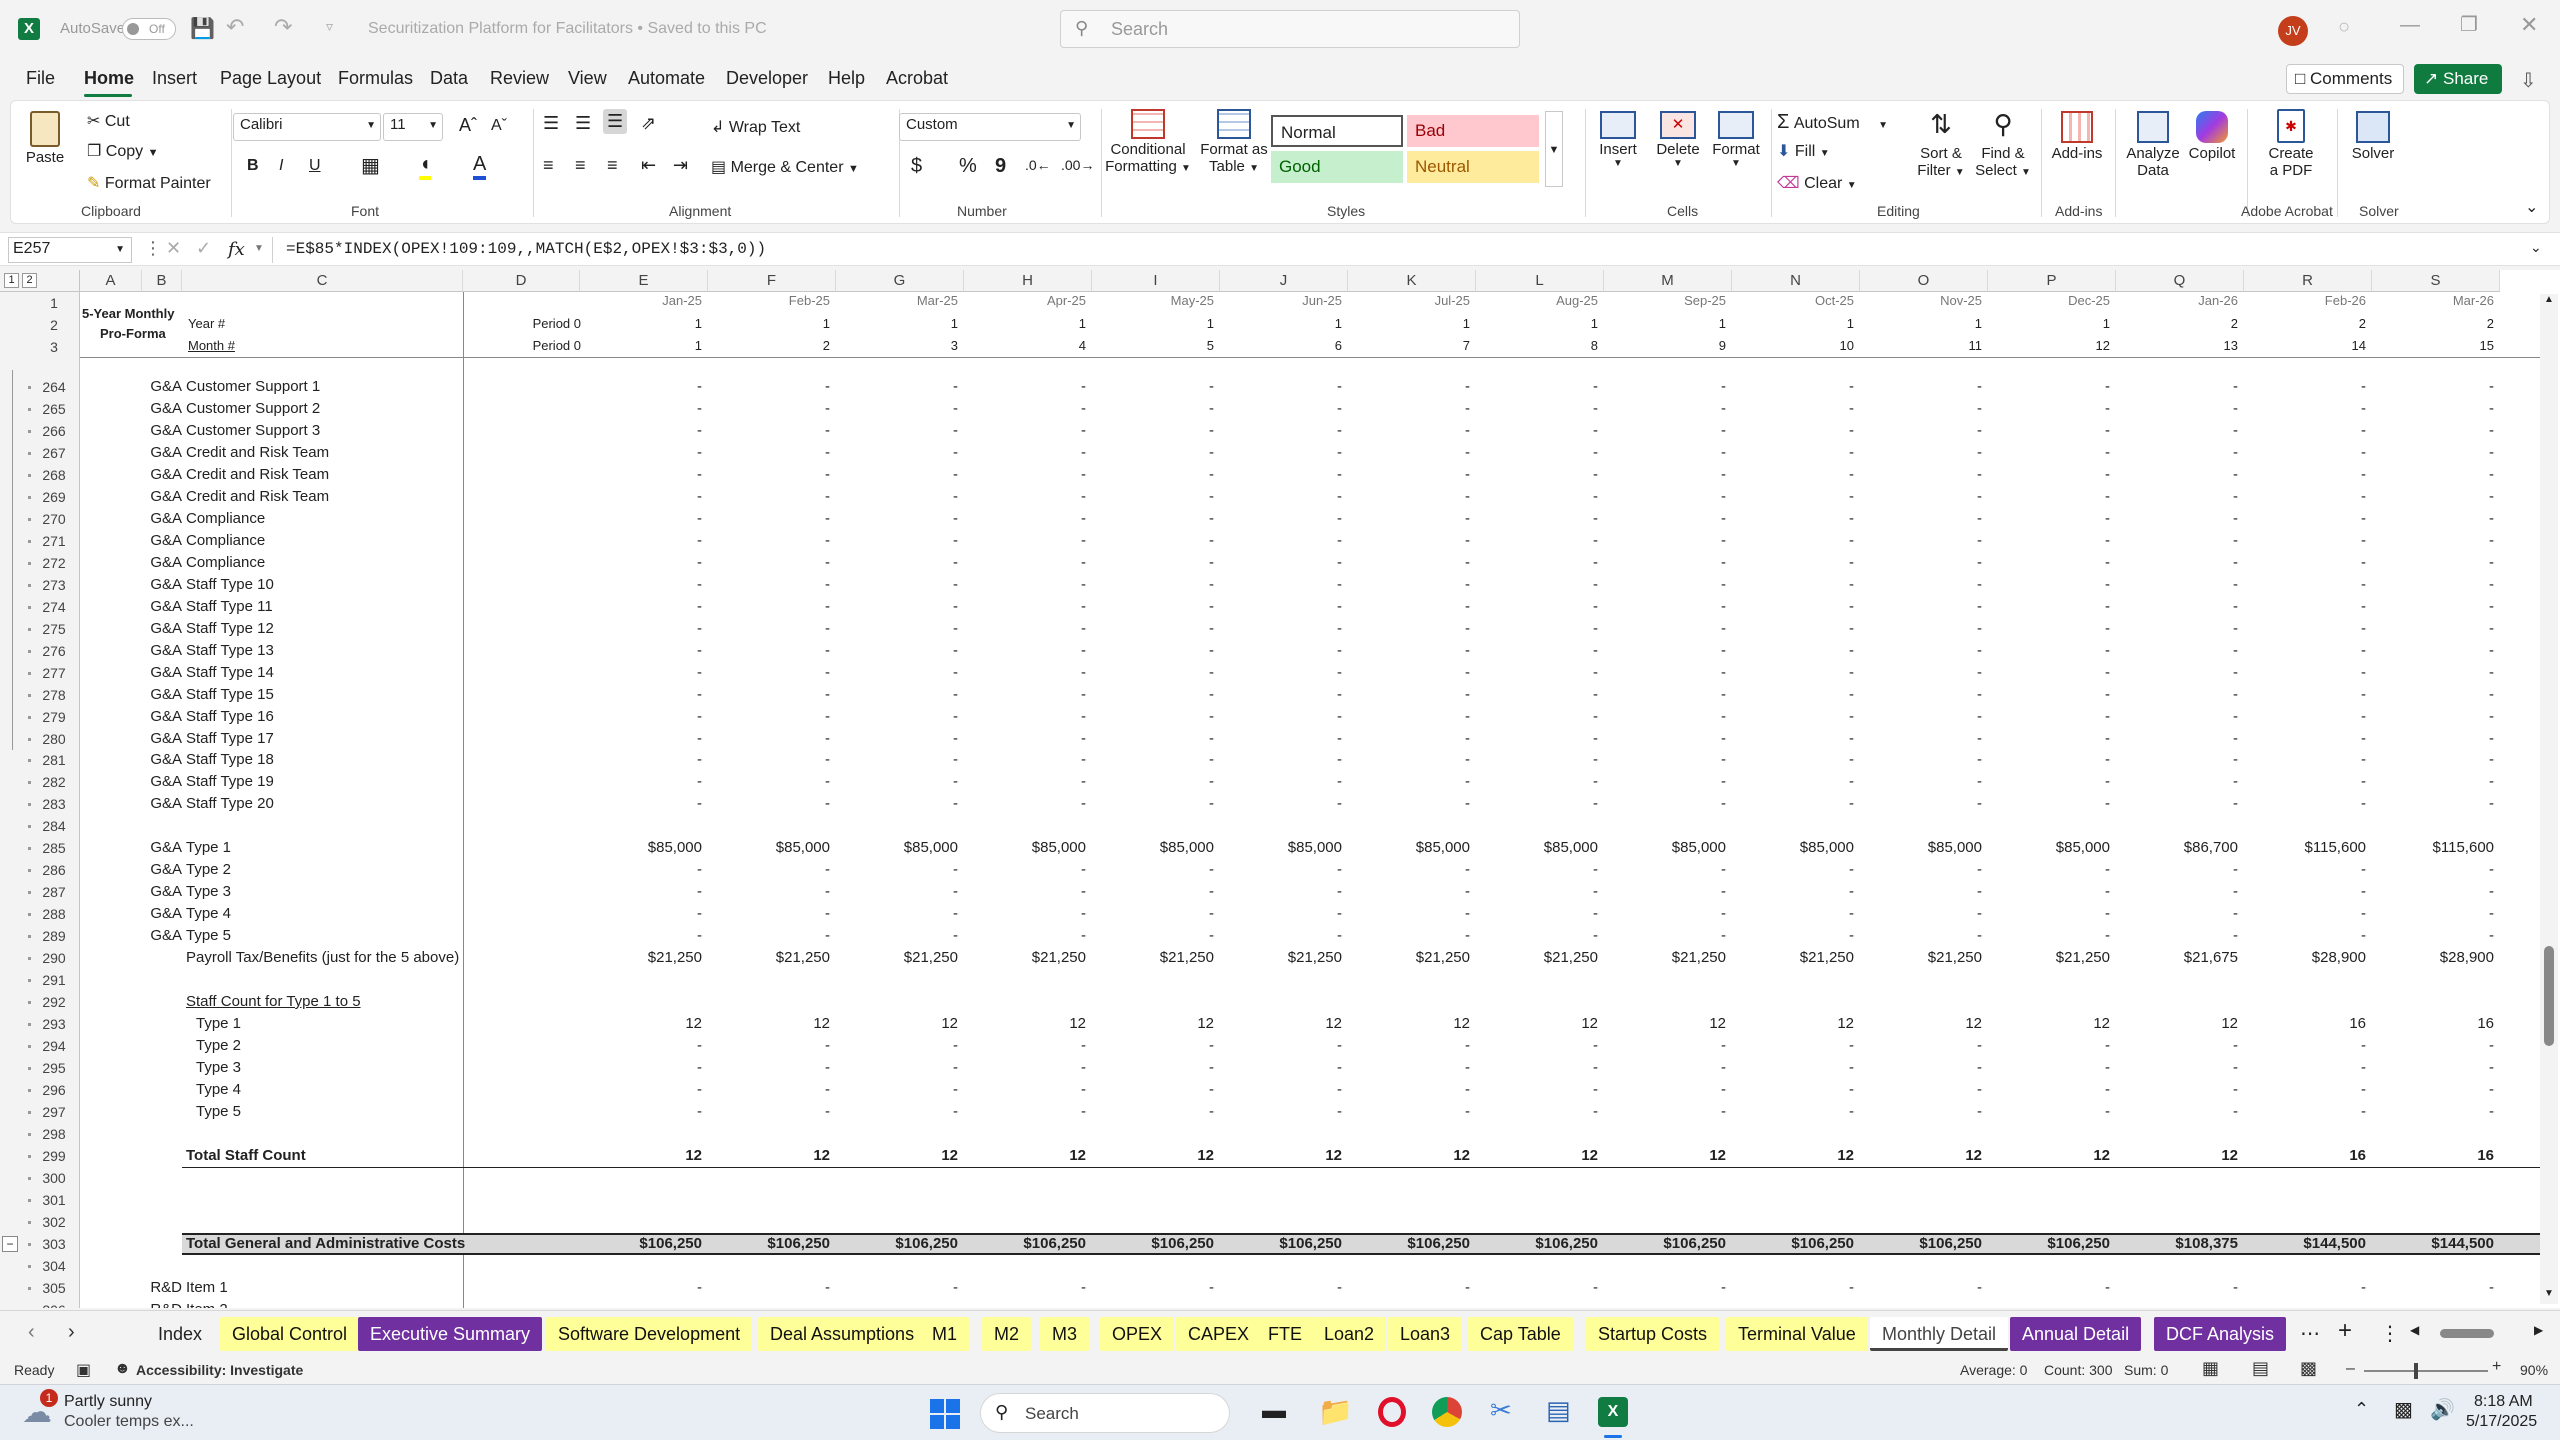 The height and width of the screenshot is (1440, 2560). What do you see at coordinates (207, 1288) in the screenshot?
I see `line-item-label: Item 1` at bounding box center [207, 1288].